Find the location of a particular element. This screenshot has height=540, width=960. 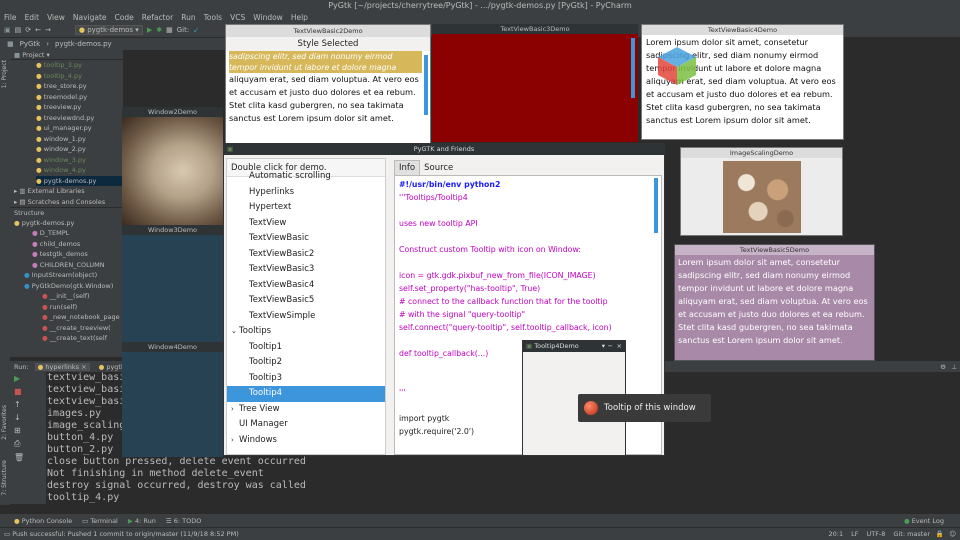

scroll-up-icon: ↑ is located at coordinates (28, 404).